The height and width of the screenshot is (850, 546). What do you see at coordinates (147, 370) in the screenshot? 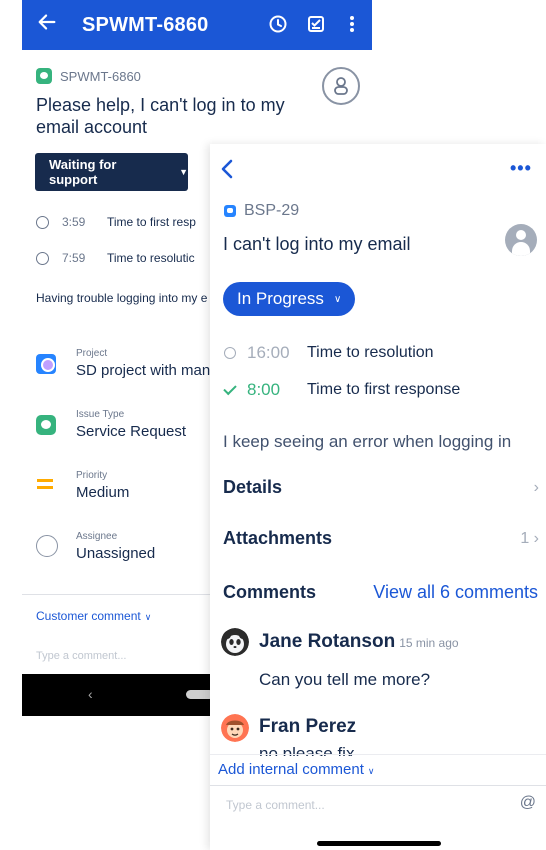
I see `field-value: SD project with many` at bounding box center [147, 370].